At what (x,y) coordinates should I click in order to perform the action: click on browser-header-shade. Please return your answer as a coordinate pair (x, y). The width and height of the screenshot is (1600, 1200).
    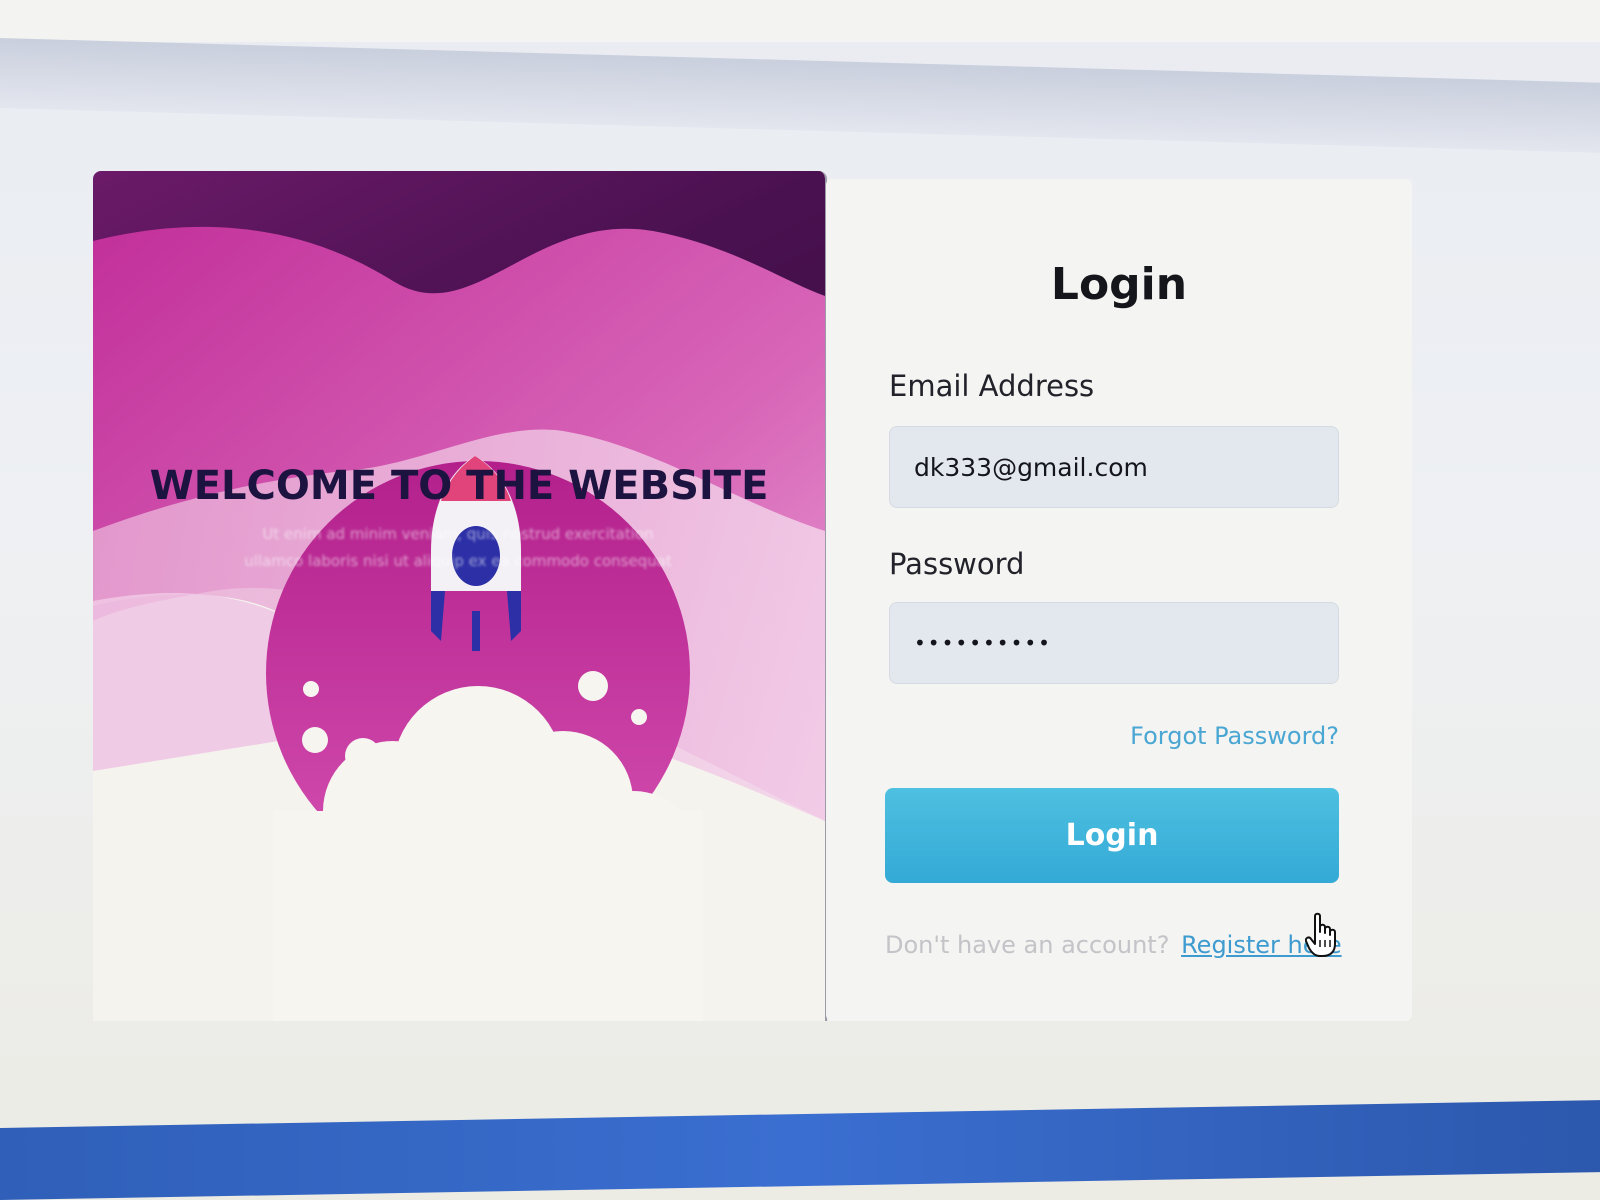
    Looking at the image, I should click on (800, 95).